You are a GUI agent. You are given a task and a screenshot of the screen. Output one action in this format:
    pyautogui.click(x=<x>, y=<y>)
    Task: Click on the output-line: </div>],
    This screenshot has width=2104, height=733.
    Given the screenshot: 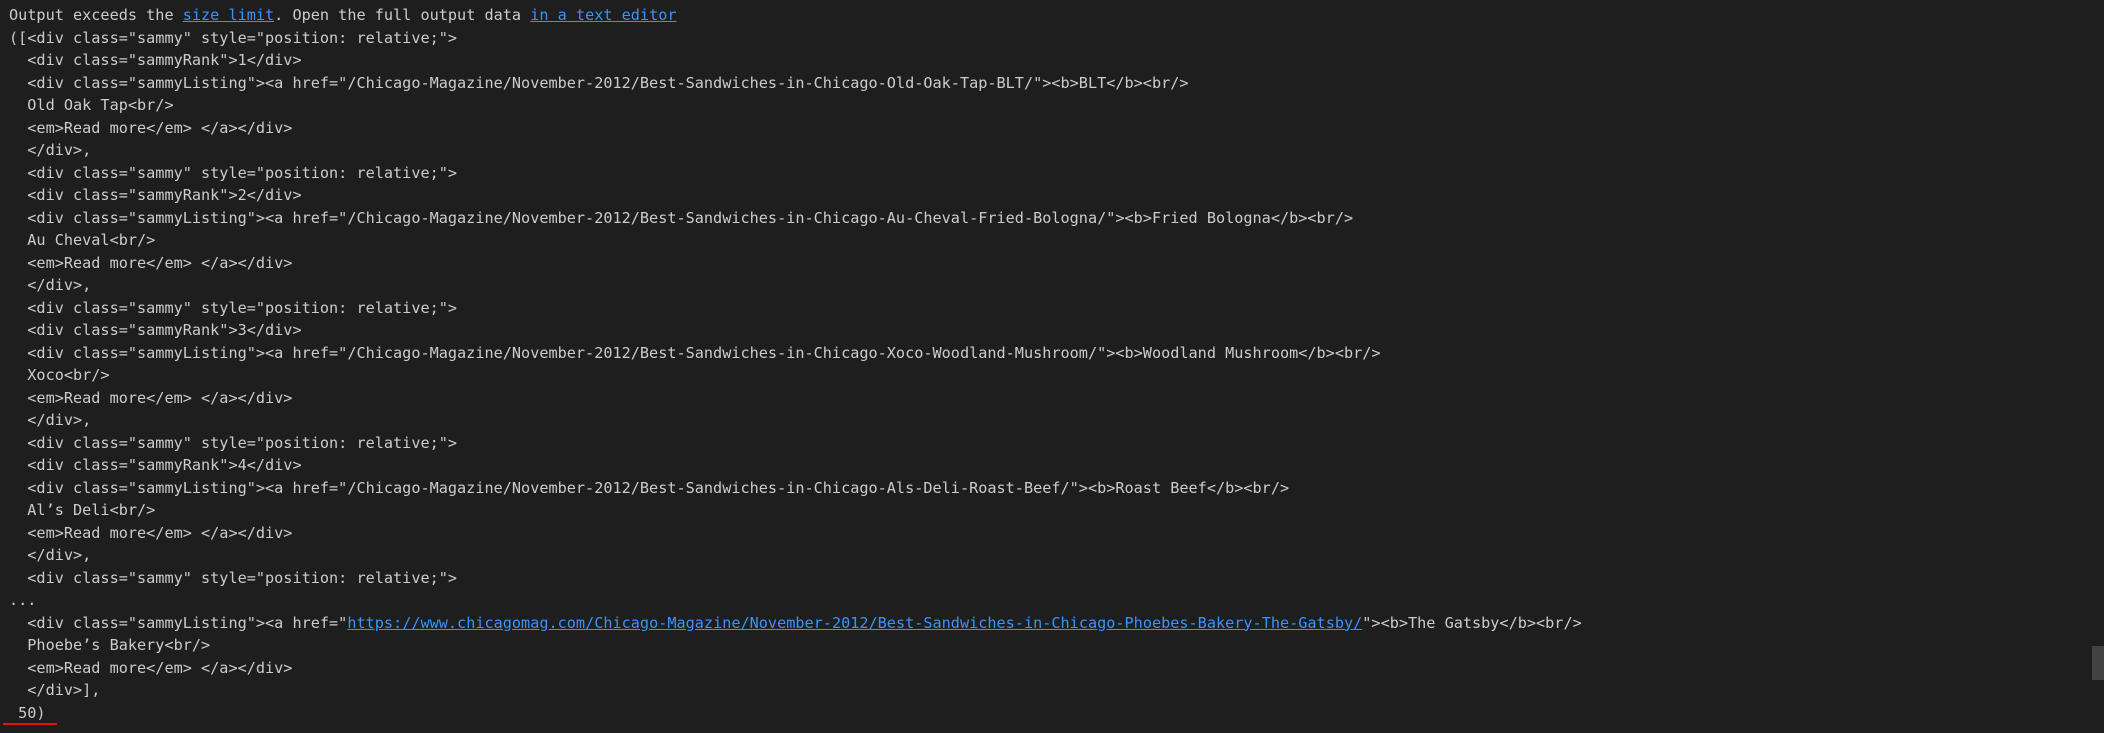 What is the action you would take?
    pyautogui.click(x=55, y=690)
    